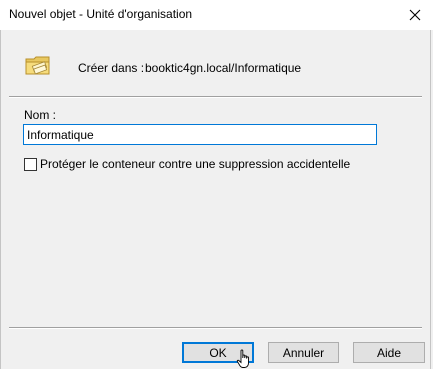 This screenshot has width=433, height=369. What do you see at coordinates (216, 15) in the screenshot?
I see `title-bar: Nouvel objet - Unité d'organisation` at bounding box center [216, 15].